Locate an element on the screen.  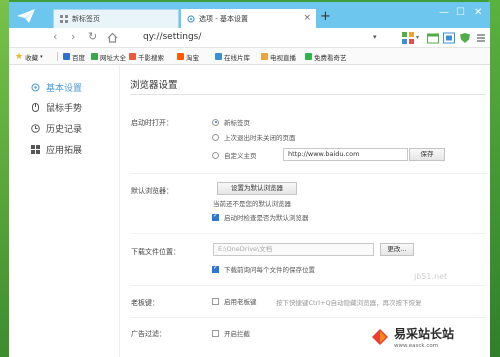
address-input: qy://settings/ is located at coordinates (265, 37).